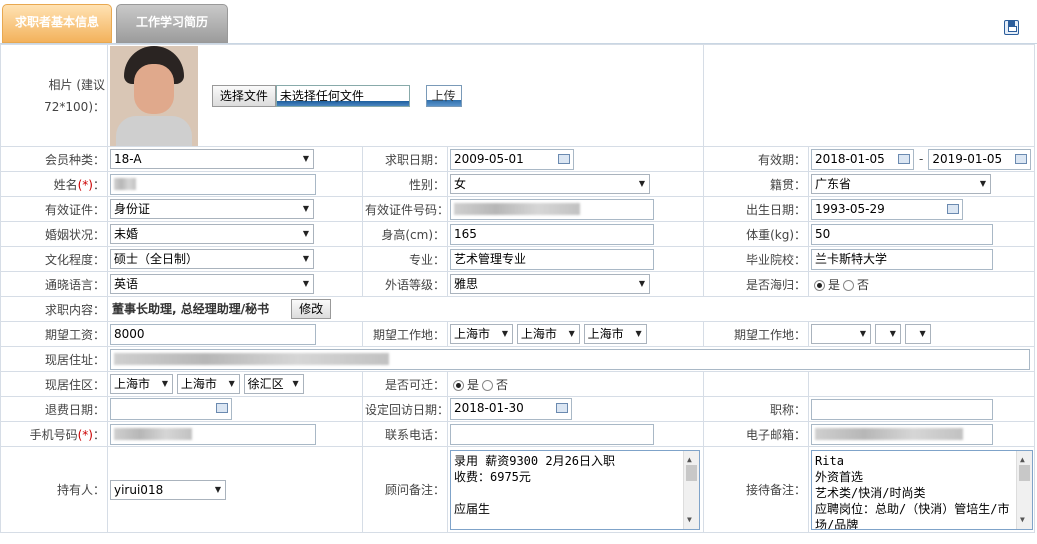 The height and width of the screenshot is (544, 1037). What do you see at coordinates (756, 259) in the screenshot?
I see `school-label: 毕业院校：` at bounding box center [756, 259].